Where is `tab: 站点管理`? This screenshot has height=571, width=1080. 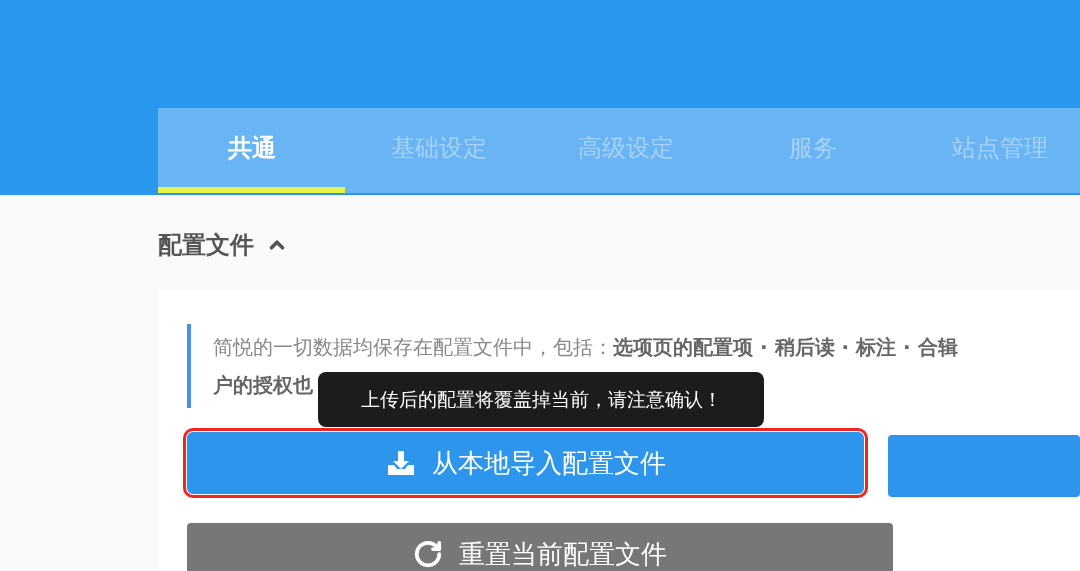 tab: 站点管理 is located at coordinates (993, 150).